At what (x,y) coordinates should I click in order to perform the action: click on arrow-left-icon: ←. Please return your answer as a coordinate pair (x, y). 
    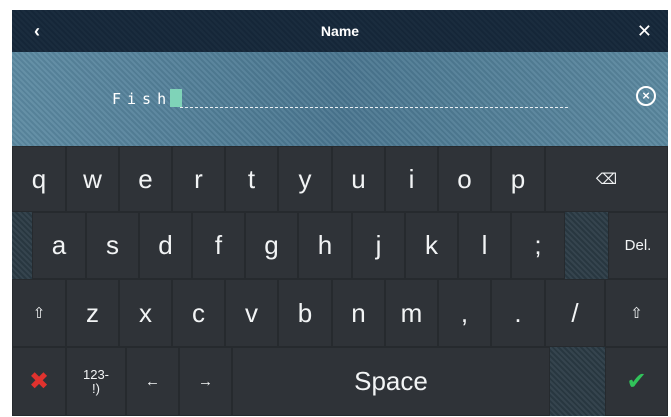
    Looking at the image, I should click on (152, 381).